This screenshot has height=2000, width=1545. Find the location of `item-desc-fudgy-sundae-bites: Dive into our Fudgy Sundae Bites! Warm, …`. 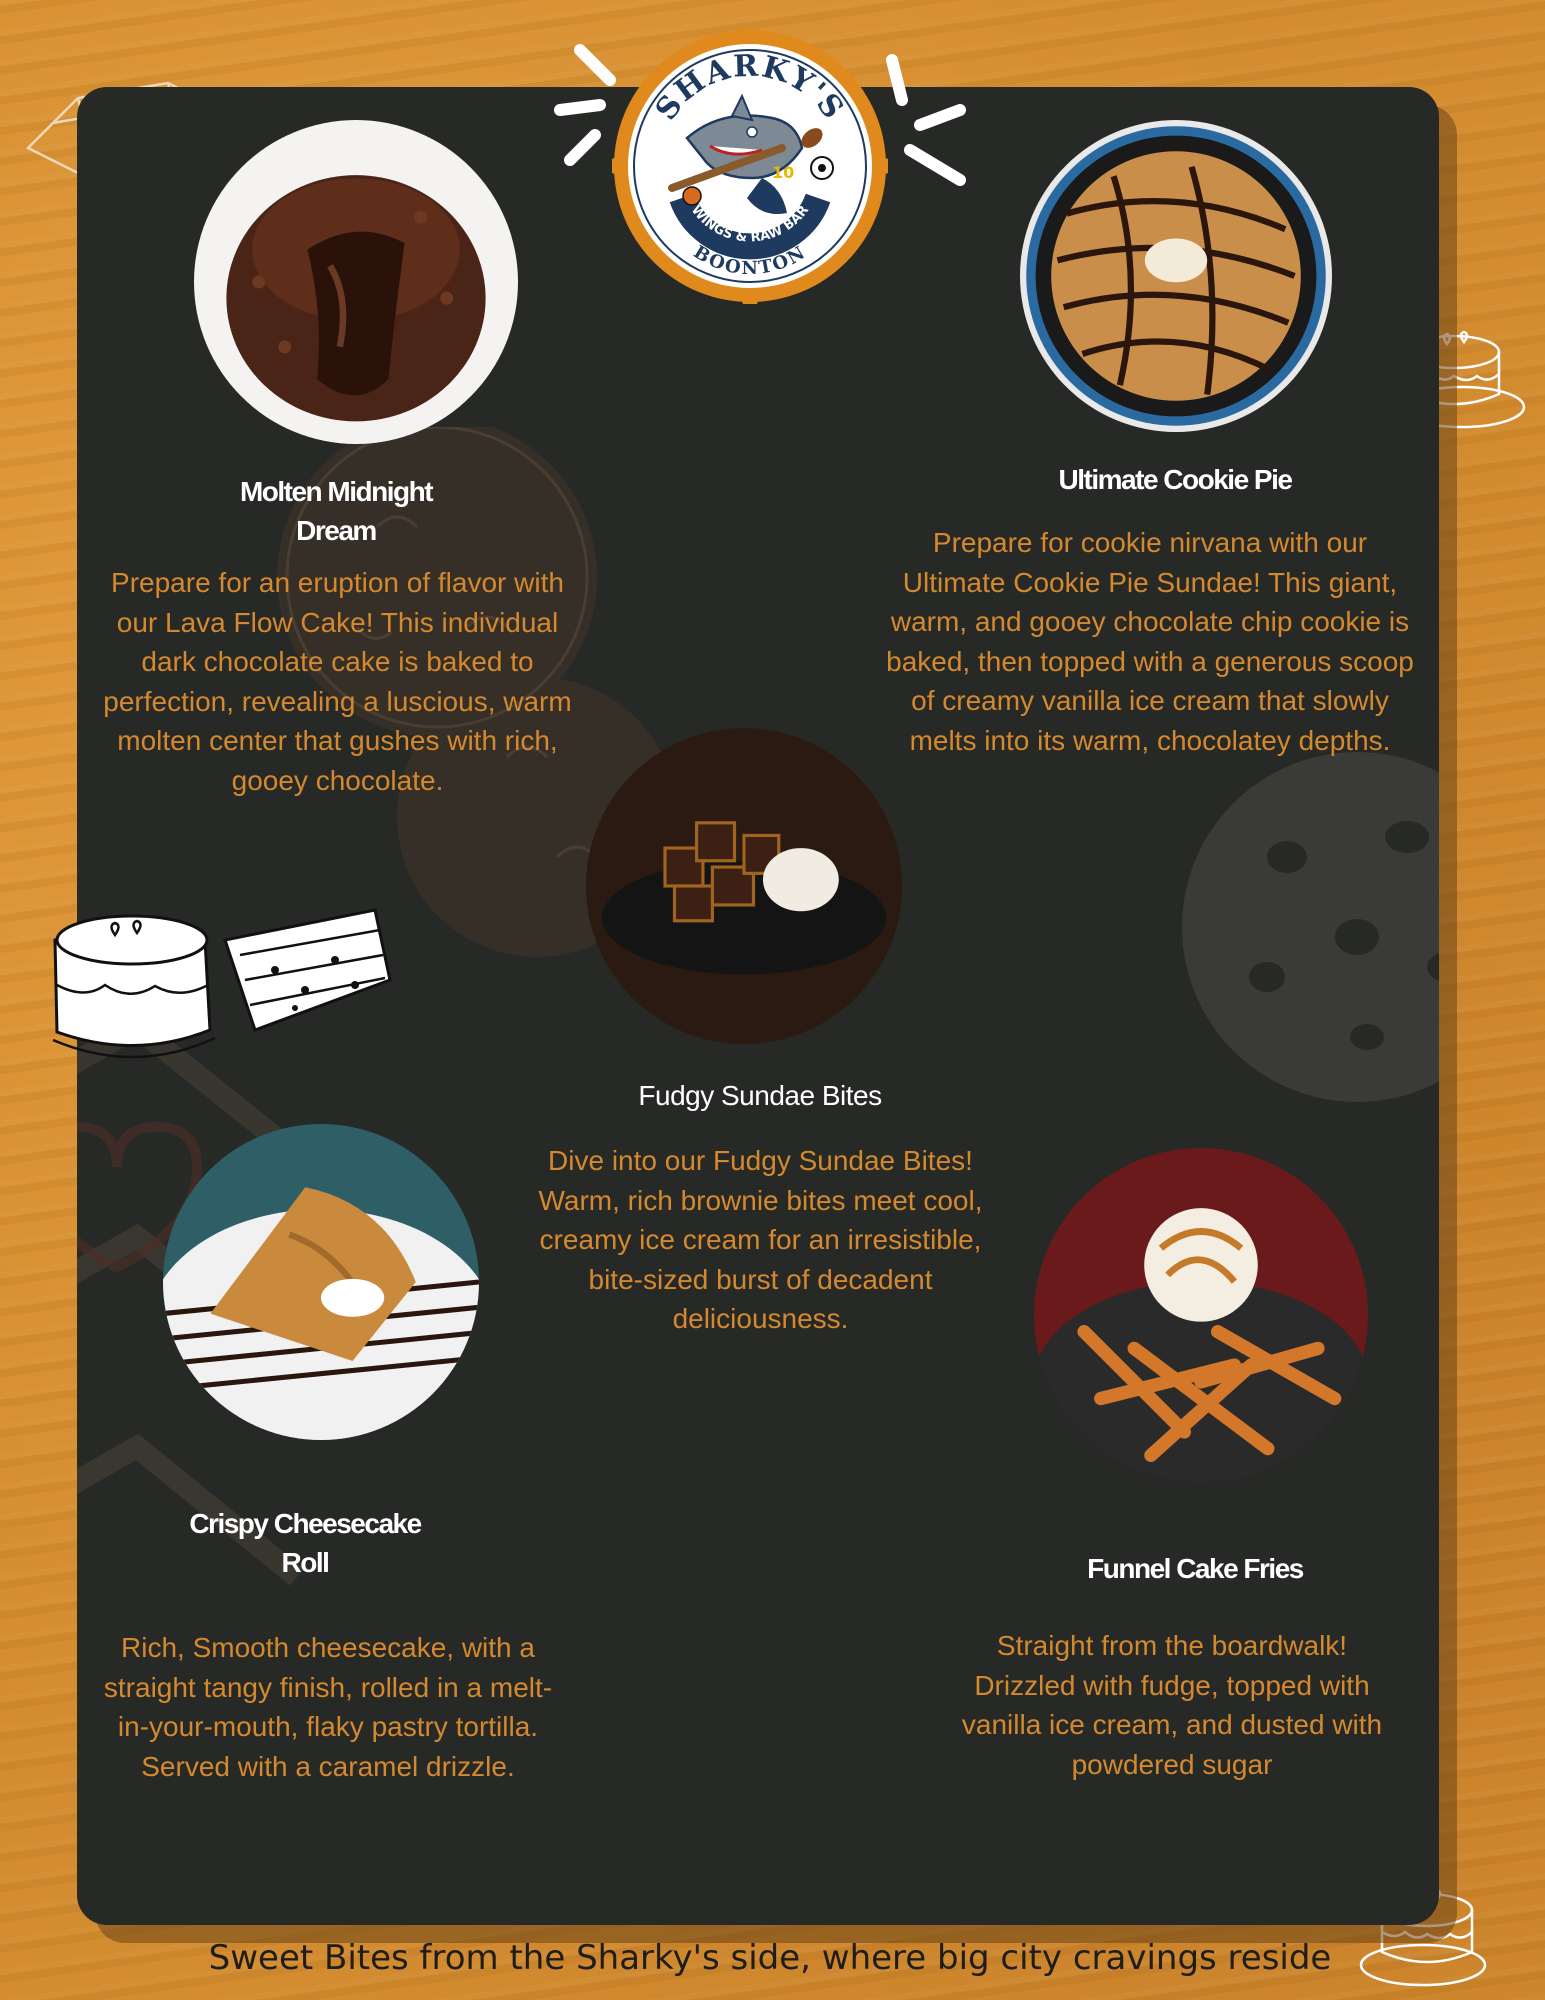

item-desc-fudgy-sundae-bites: Dive into our Fudgy Sundae Bites! Warm, … is located at coordinates (760, 1240).